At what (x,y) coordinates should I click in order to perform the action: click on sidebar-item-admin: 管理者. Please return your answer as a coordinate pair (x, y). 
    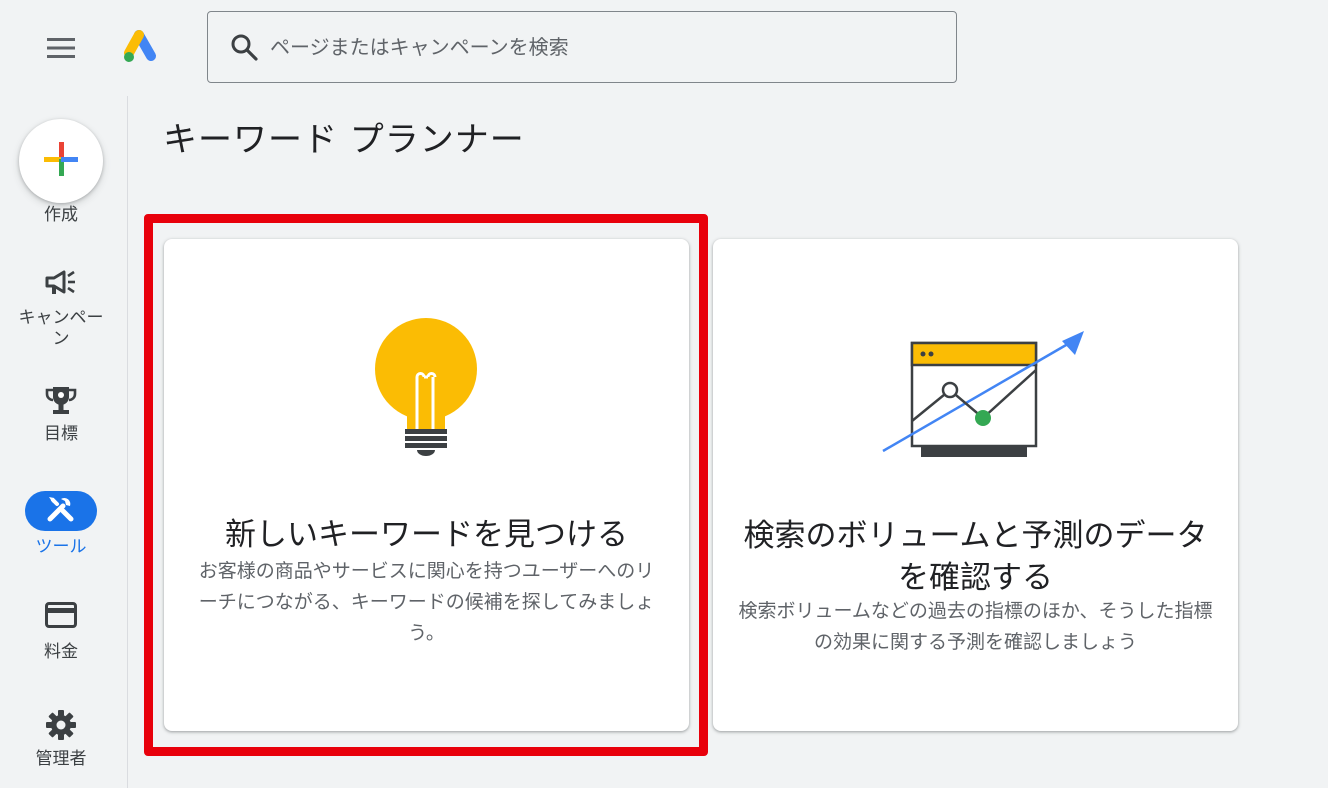
    Looking at the image, I should click on (61, 739).